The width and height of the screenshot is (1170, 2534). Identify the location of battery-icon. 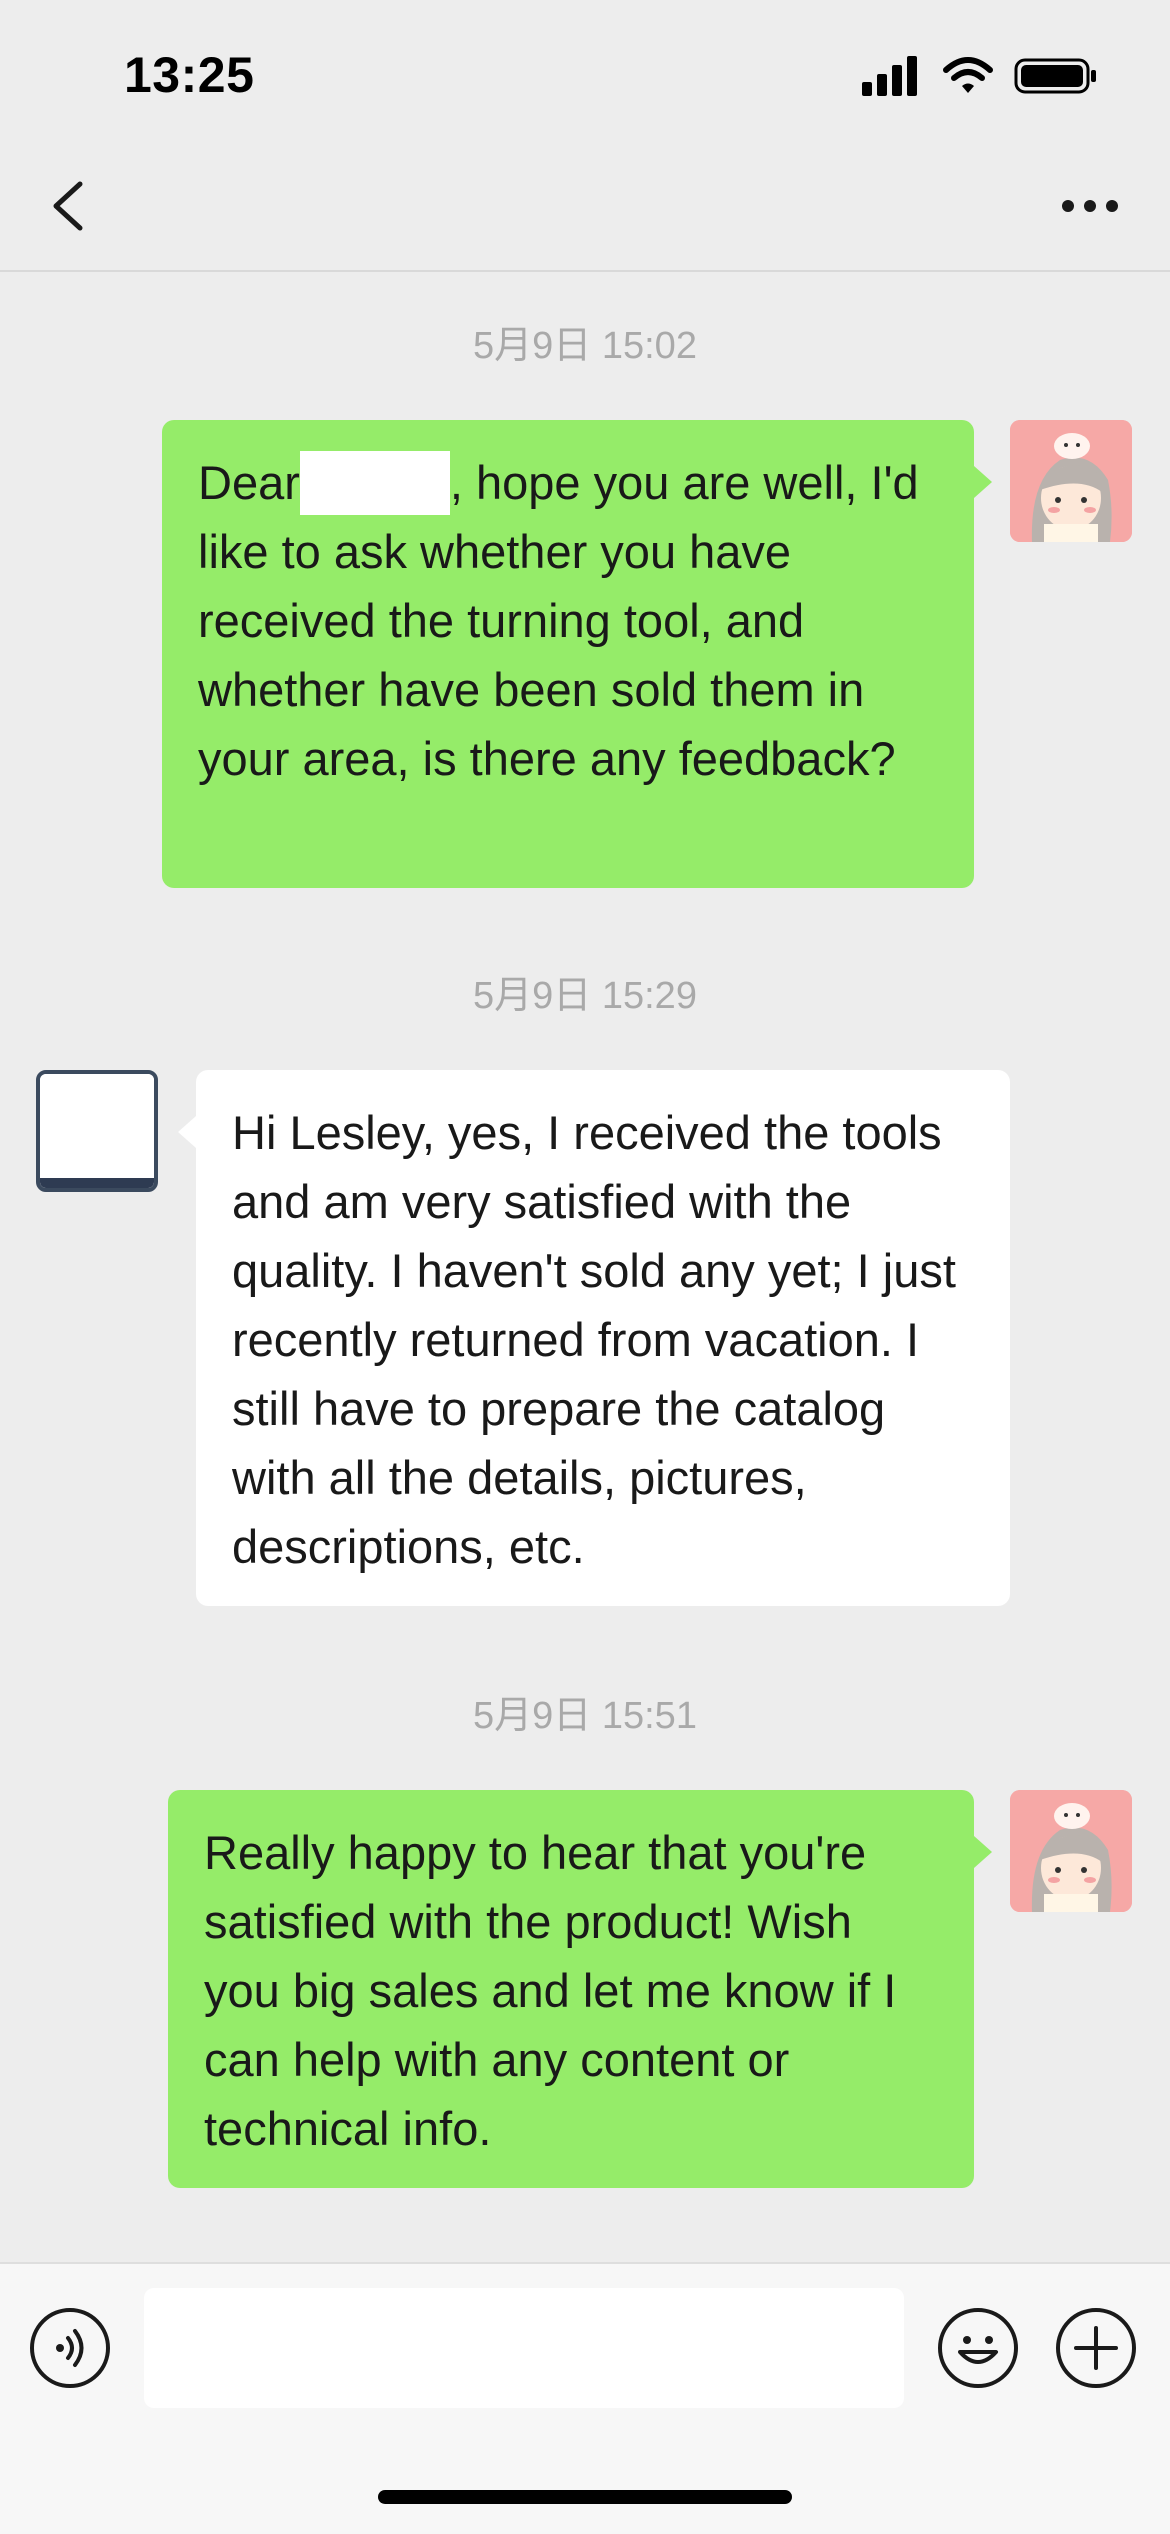
(1055, 76).